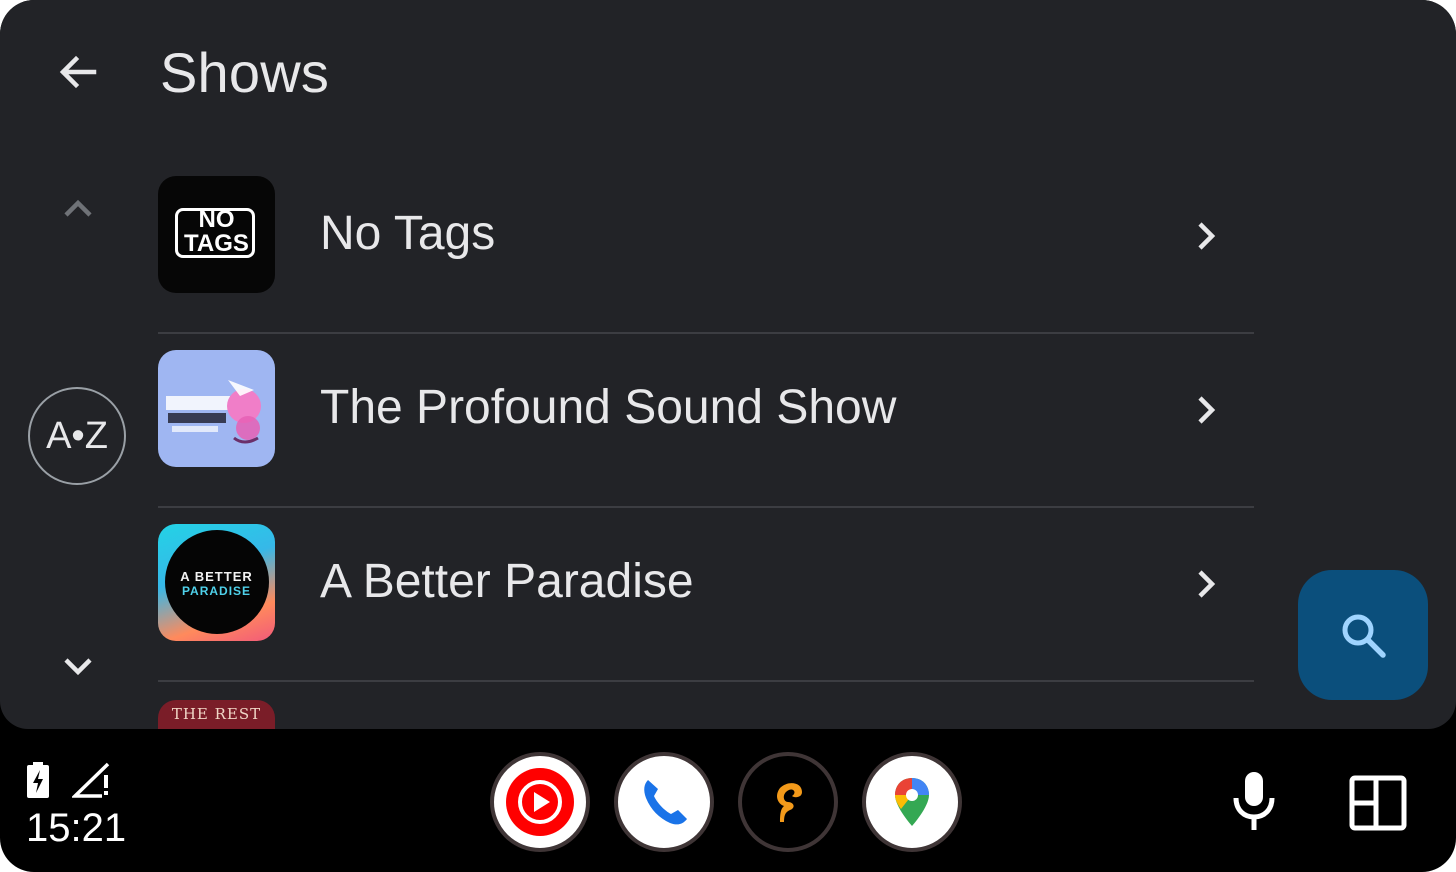 The image size is (1456, 872). What do you see at coordinates (216, 219) in the screenshot?
I see `artwork-text-top: NO` at bounding box center [216, 219].